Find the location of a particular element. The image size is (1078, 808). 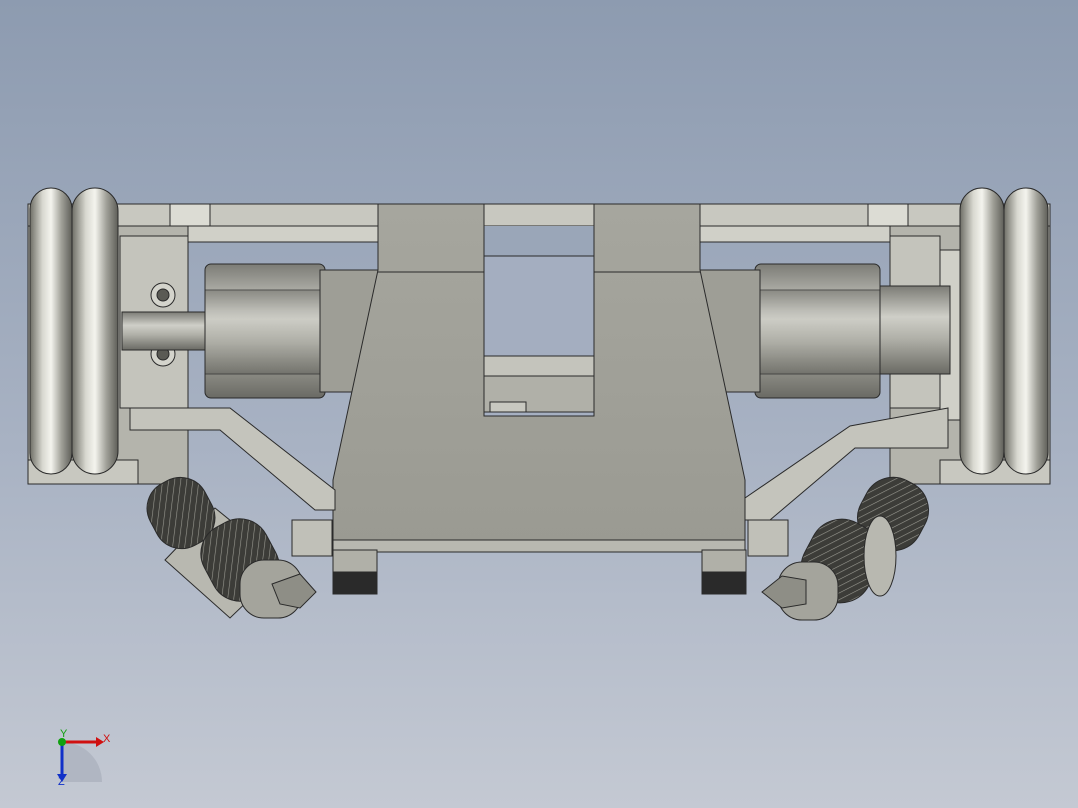

mounting-hole-icon is located at coordinates (163, 295).